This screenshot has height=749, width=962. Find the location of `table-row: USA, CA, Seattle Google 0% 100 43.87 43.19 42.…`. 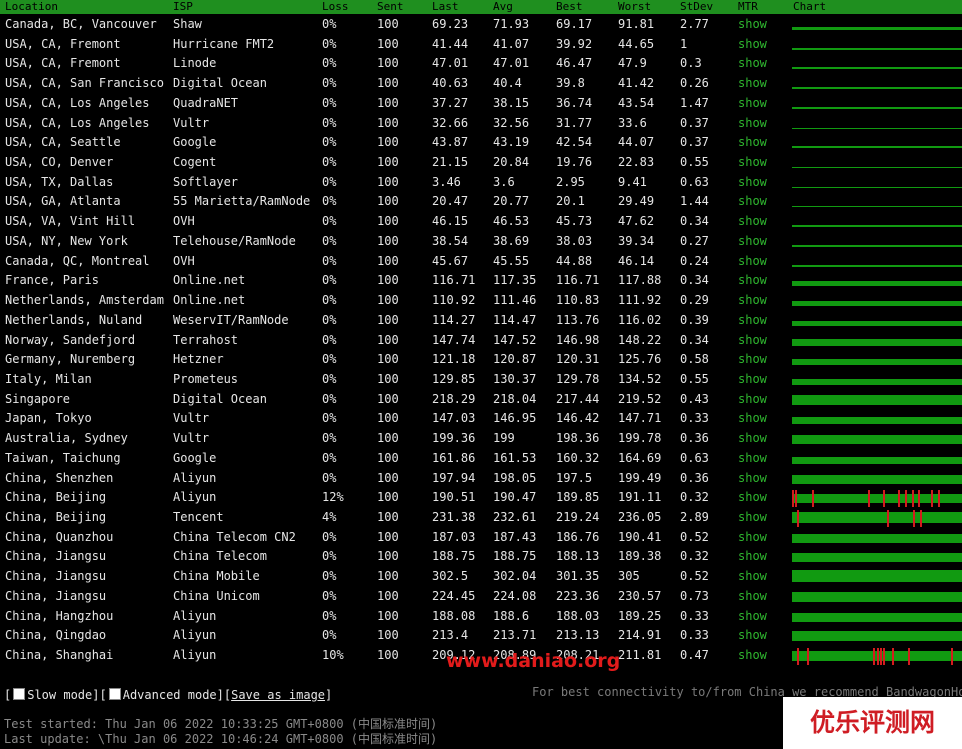

table-row: USA, CA, Seattle Google 0% 100 43.87 43.19 42.… is located at coordinates (481, 142).